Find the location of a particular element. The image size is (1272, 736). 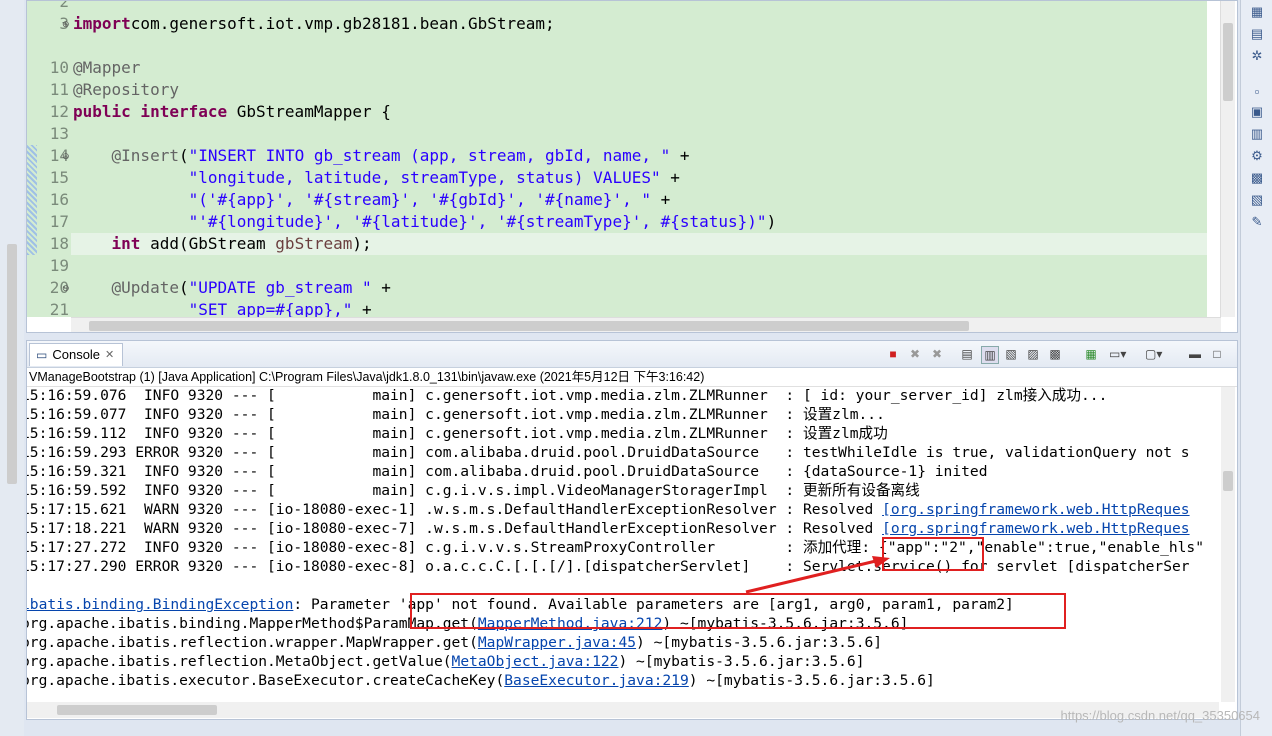

word-wrap-icon: ▧ is located at coordinates (1011, 354).